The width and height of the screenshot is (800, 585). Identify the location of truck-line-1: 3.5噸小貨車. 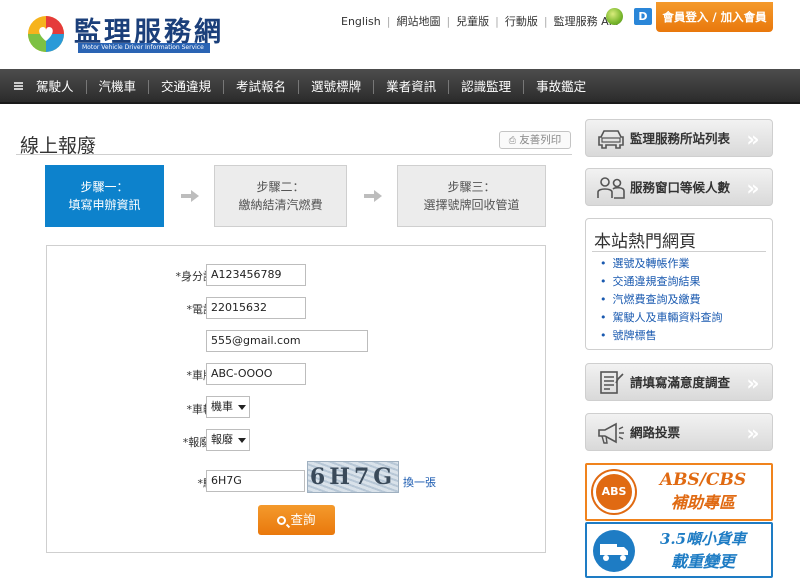
(703, 539).